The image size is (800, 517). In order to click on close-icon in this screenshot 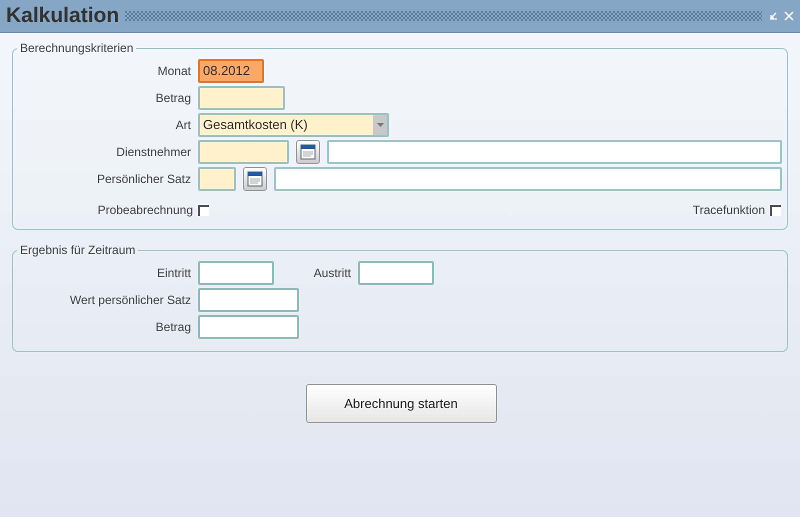, I will do `click(789, 16)`.